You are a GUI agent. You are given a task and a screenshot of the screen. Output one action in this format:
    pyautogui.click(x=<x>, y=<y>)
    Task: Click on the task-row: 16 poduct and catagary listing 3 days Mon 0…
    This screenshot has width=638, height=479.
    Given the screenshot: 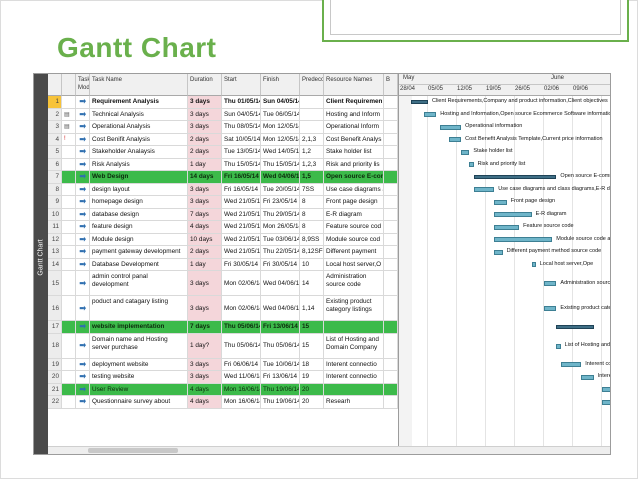 What is the action you would take?
    pyautogui.click(x=223, y=308)
    